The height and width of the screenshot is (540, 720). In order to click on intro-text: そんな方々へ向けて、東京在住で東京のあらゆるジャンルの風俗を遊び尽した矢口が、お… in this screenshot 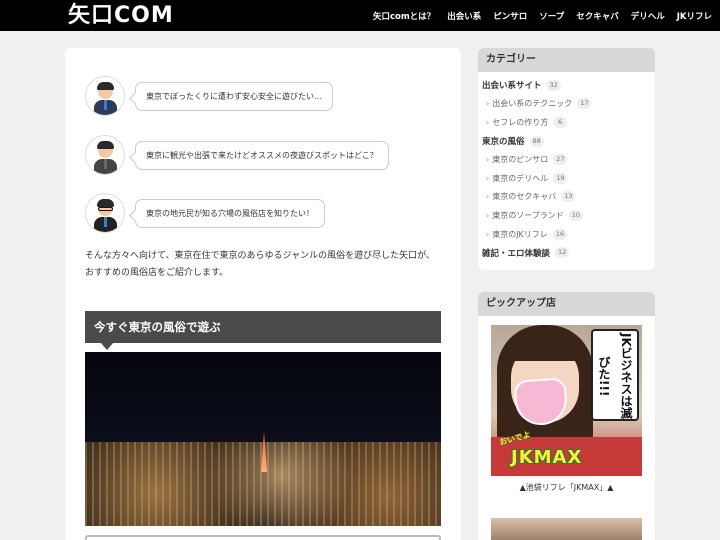, I will do `click(260, 264)`.